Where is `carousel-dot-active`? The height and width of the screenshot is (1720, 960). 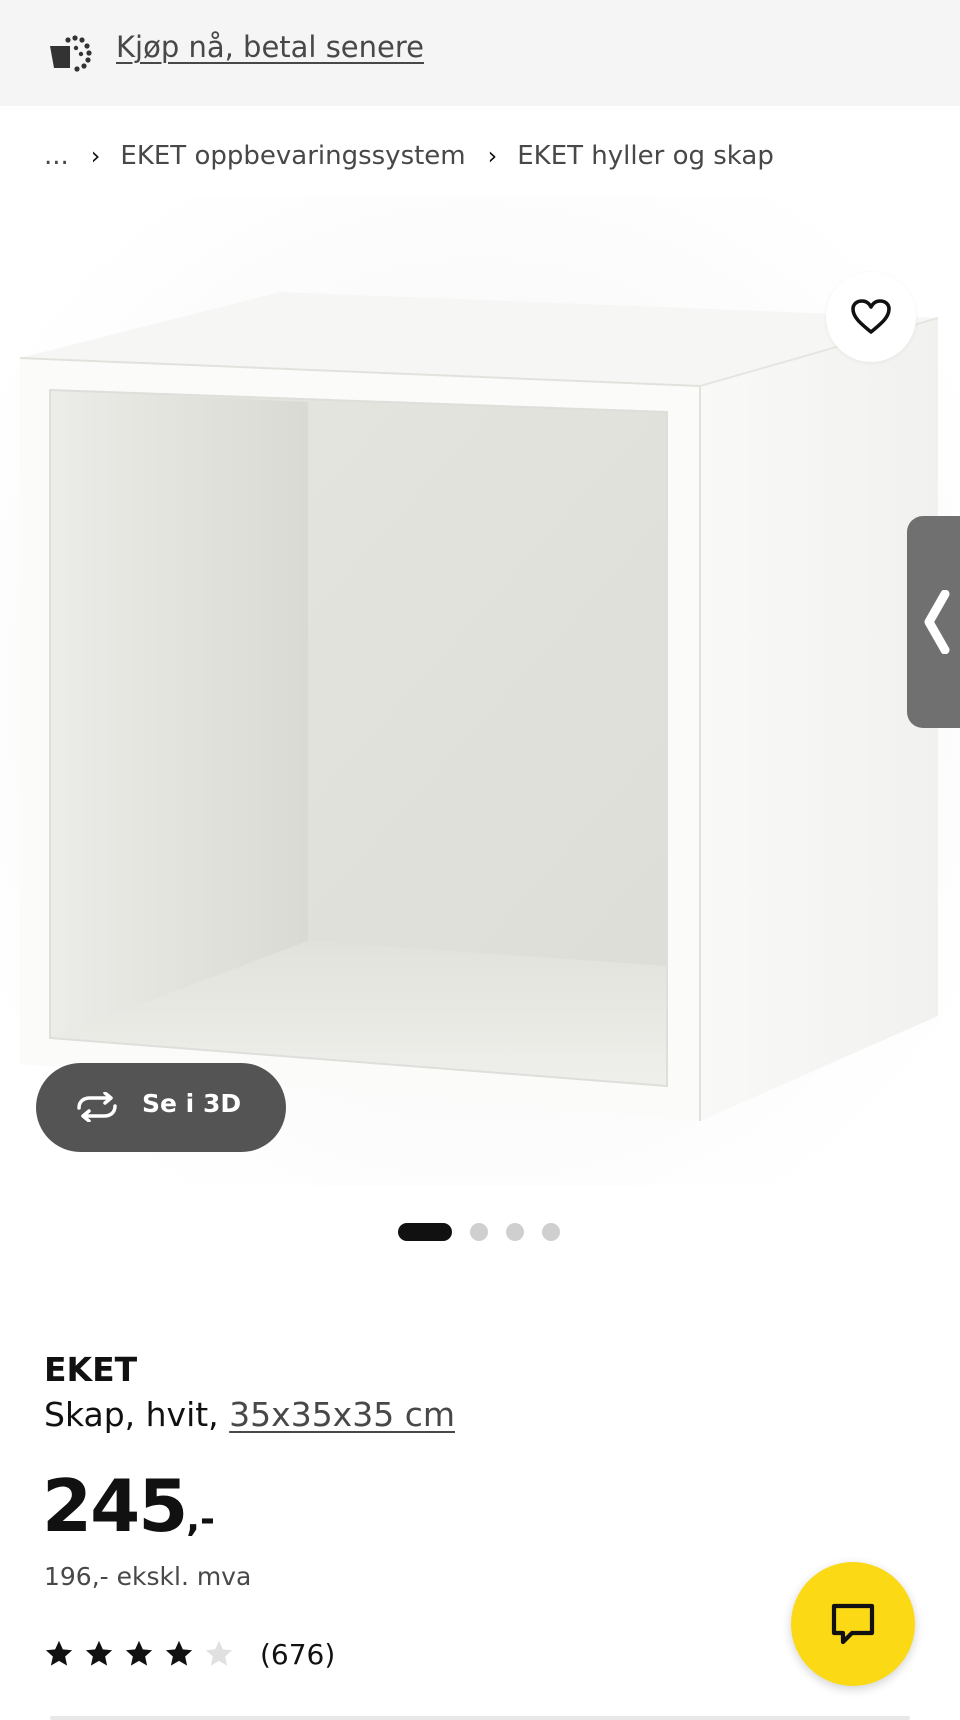 carousel-dot-active is located at coordinates (425, 1232).